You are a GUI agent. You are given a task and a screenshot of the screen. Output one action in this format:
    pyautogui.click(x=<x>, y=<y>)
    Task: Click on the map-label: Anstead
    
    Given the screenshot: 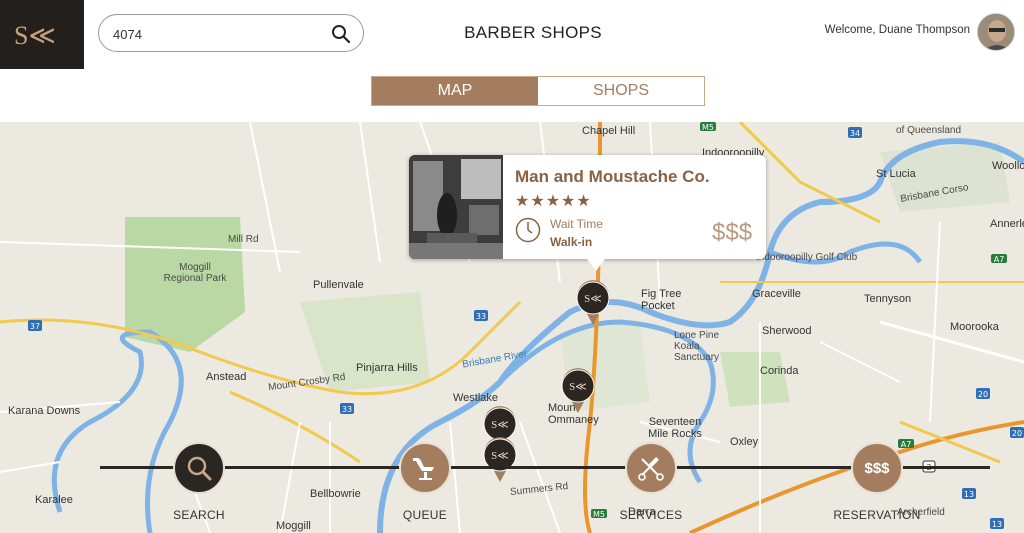 What is the action you would take?
    pyautogui.click(x=226, y=377)
    